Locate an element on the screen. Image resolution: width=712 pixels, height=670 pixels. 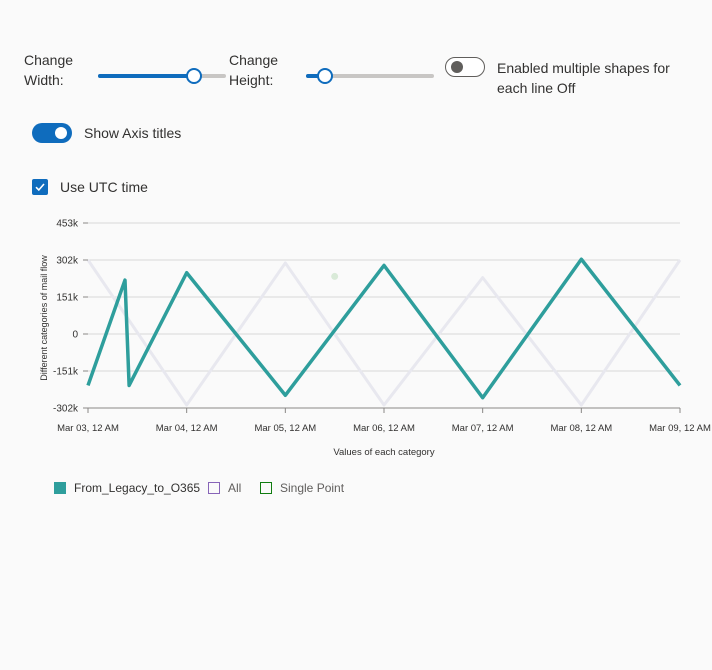
x-tick-label: Mar 05, 12 AM is located at coordinates (285, 428).